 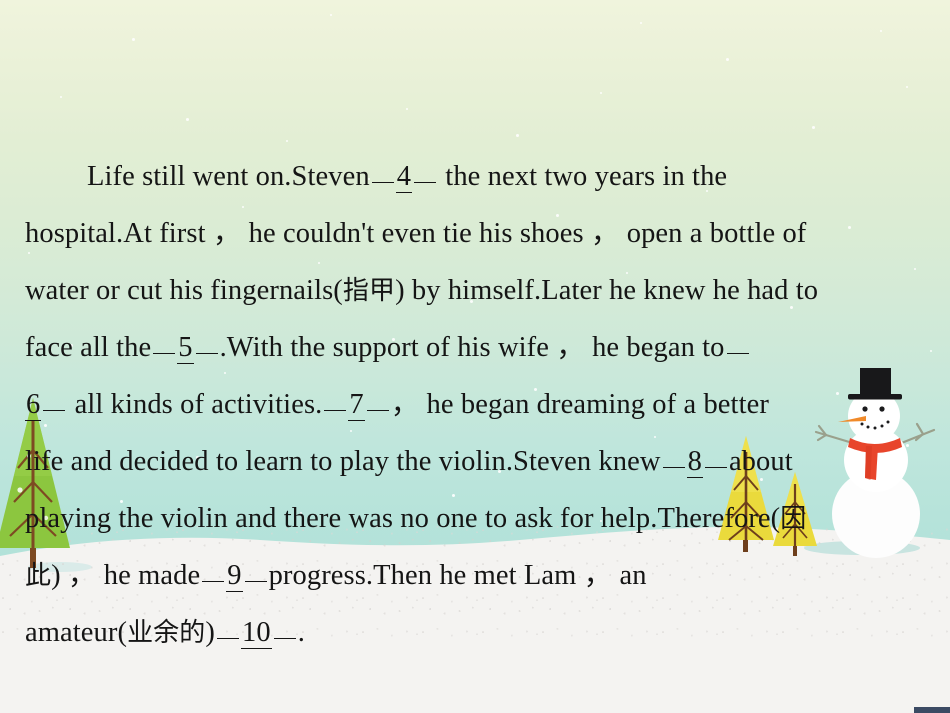 I want to click on line-5-text-a: all kinds of activities., so click(x=198, y=404).